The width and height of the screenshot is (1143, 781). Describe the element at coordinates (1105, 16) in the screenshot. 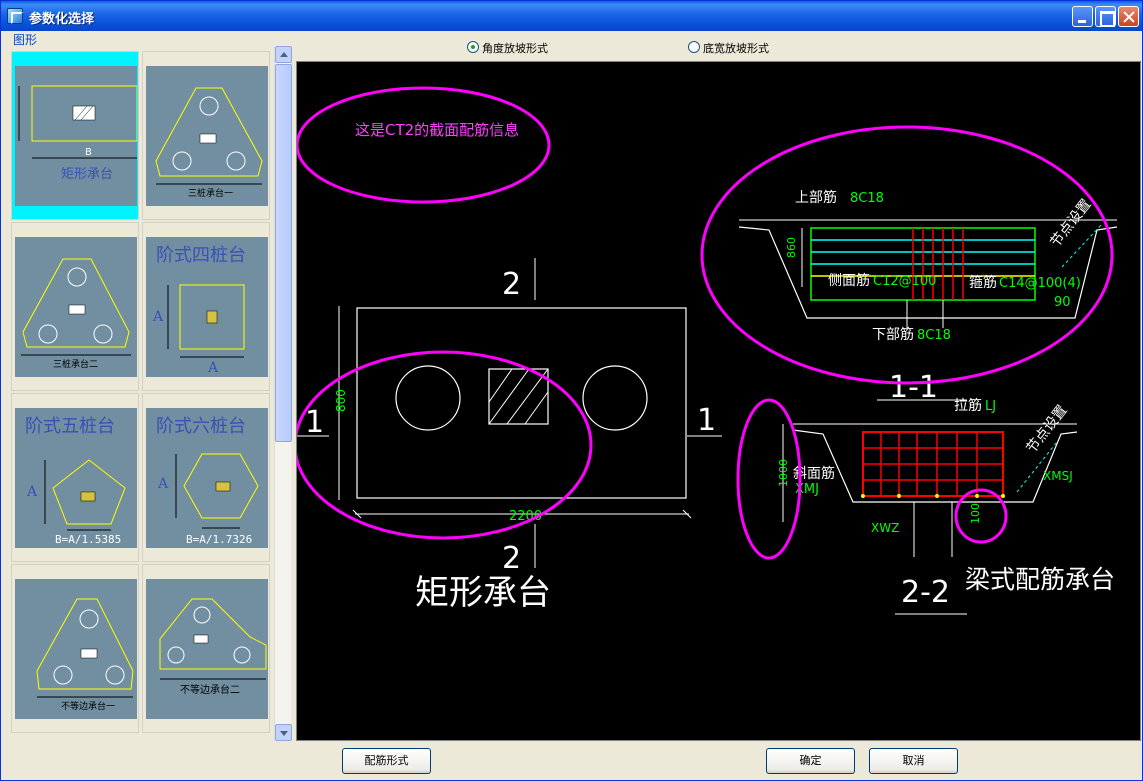

I see `maximize-button` at that location.